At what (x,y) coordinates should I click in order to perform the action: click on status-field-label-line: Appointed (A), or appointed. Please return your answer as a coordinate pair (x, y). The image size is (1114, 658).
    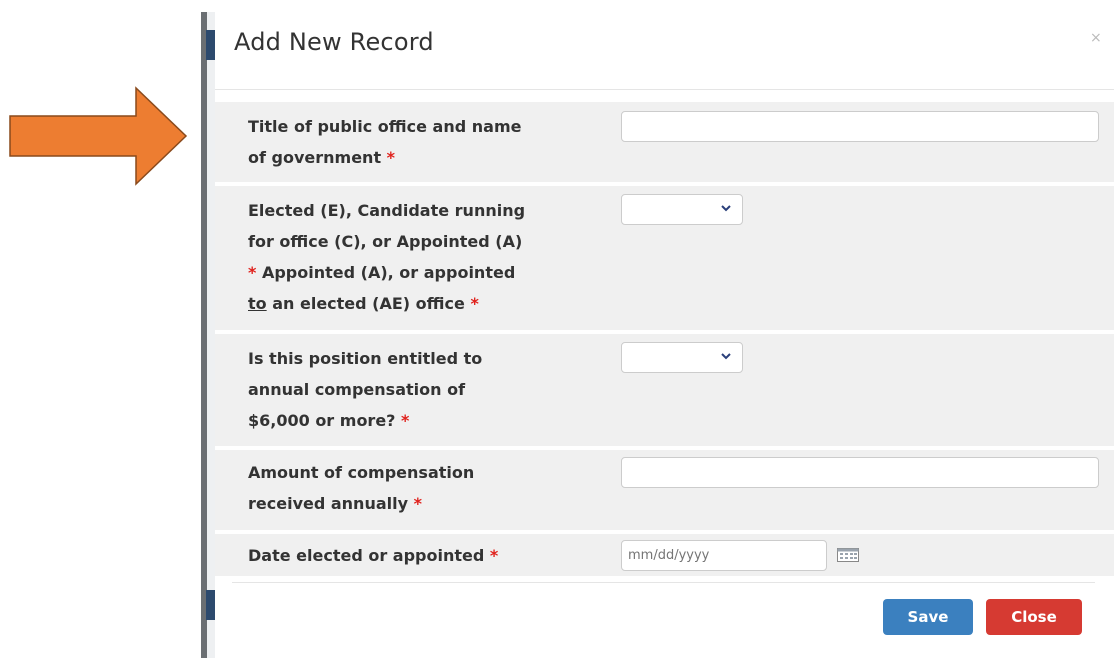
    Looking at the image, I should click on (388, 272).